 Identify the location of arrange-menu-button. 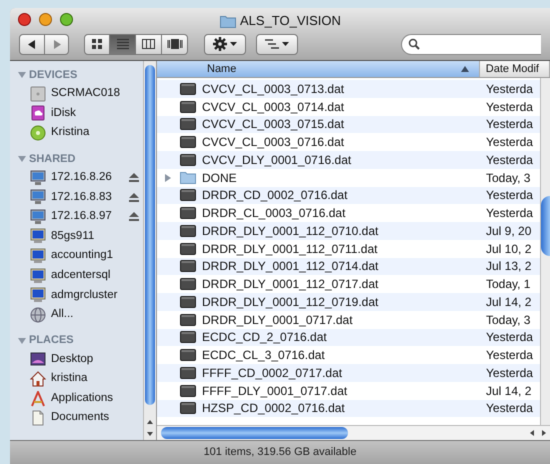
(277, 44).